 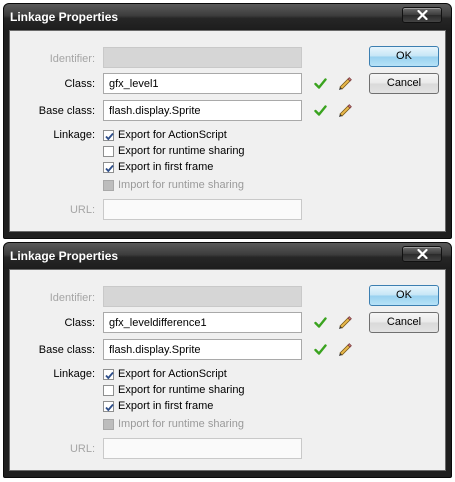 What do you see at coordinates (202, 322) in the screenshot?
I see `class-field: gfx_leveldifference1` at bounding box center [202, 322].